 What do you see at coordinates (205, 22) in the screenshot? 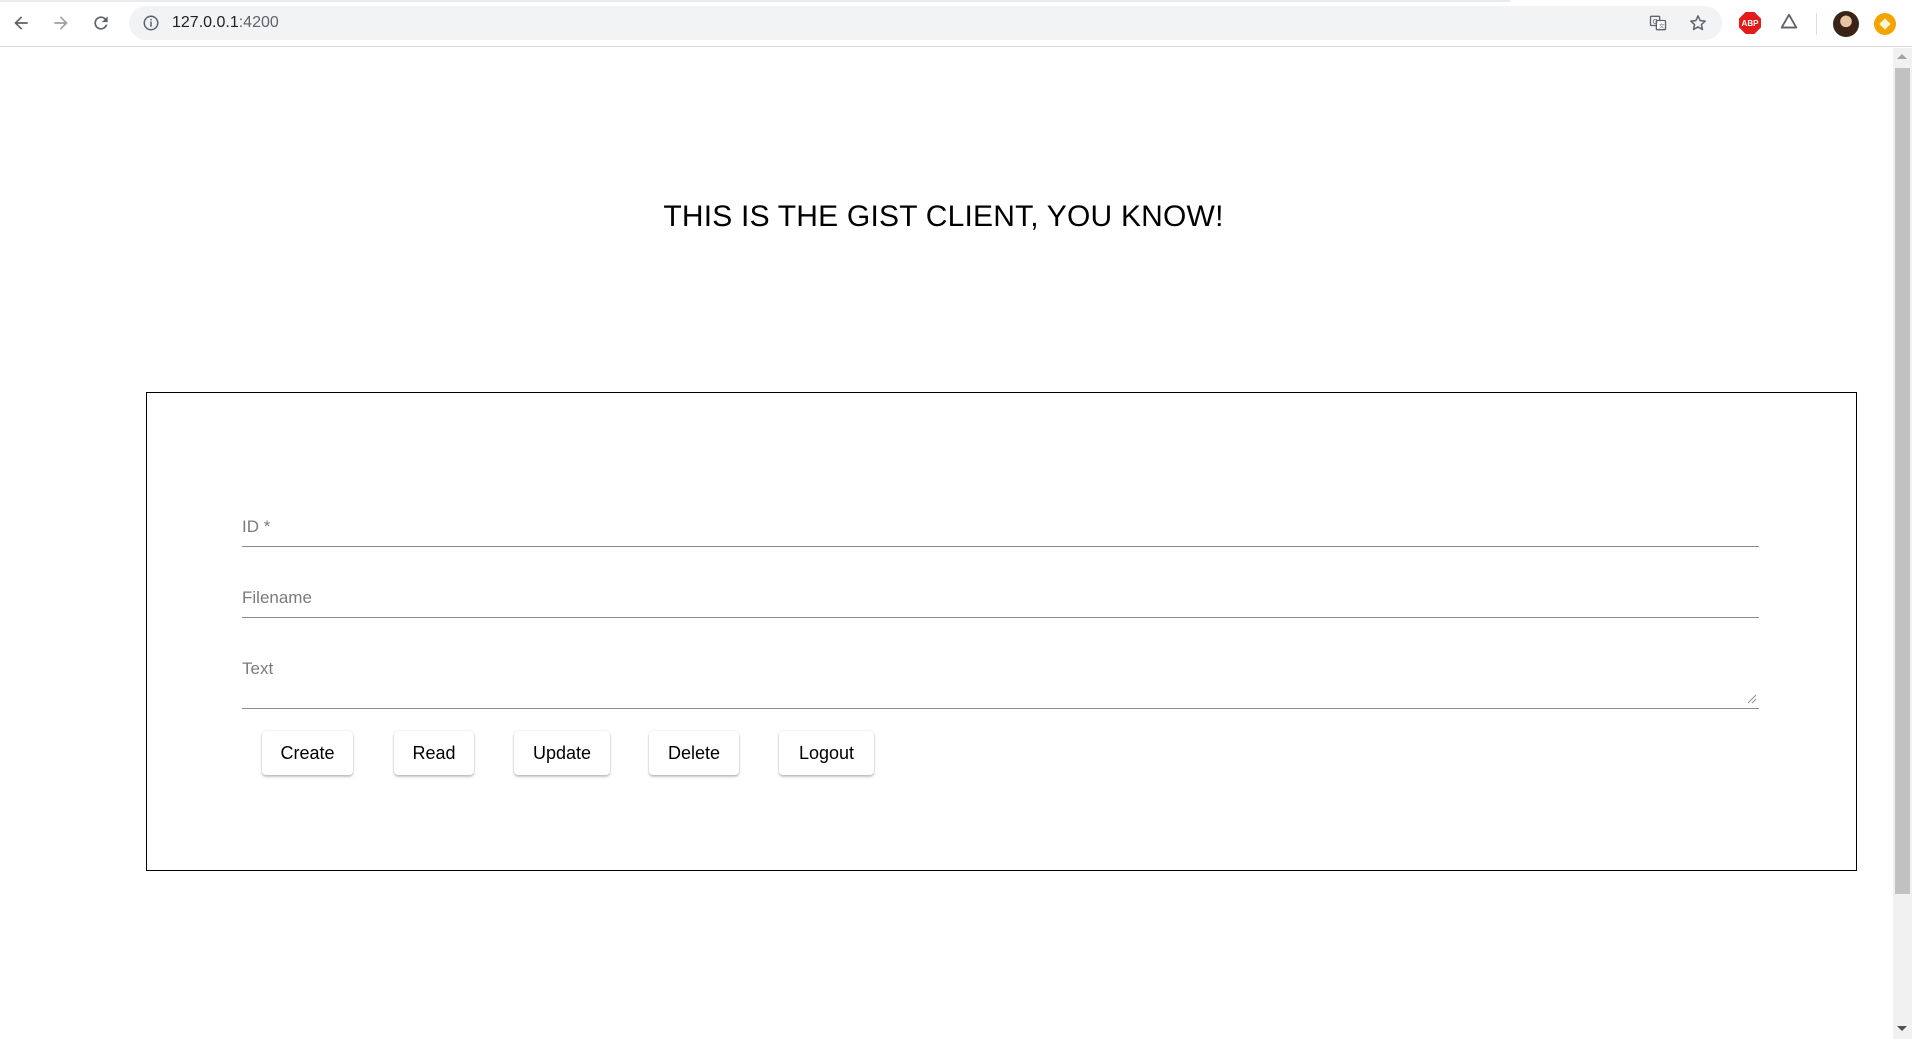
I see `url-host: 127.0.0.1` at bounding box center [205, 22].